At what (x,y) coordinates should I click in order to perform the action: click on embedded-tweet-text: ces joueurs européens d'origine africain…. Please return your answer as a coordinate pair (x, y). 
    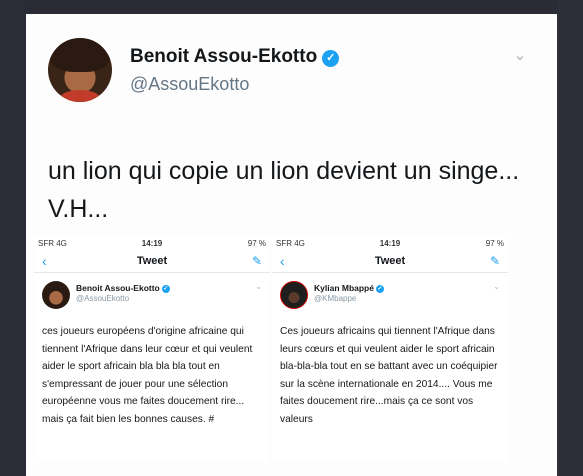
    Looking at the image, I should click on (147, 375).